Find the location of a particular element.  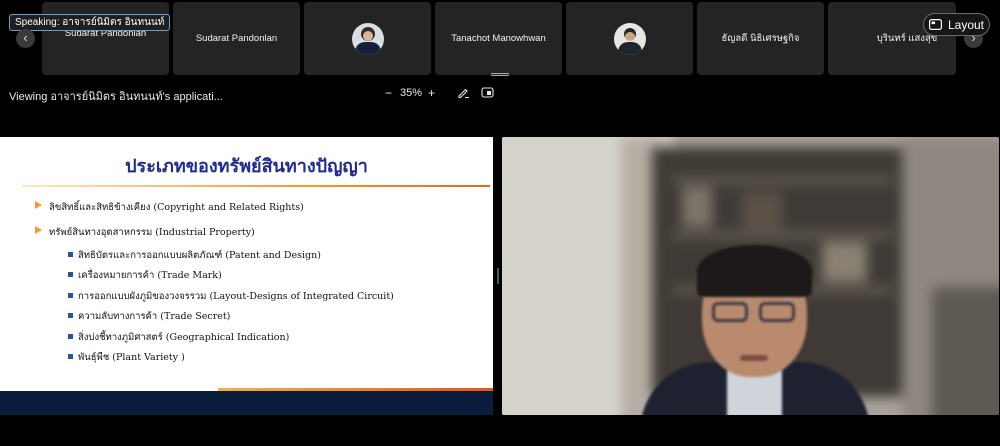

slide-title: ประเภทของทรัพย์สินทางปัญญา is located at coordinates (246, 166).